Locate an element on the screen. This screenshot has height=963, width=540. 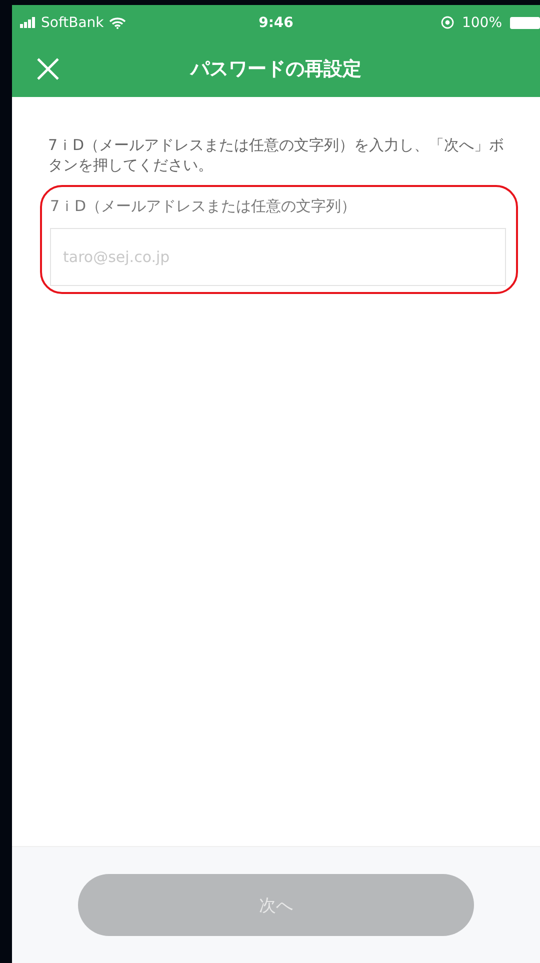
status-time: 9:46 is located at coordinates (276, 22).